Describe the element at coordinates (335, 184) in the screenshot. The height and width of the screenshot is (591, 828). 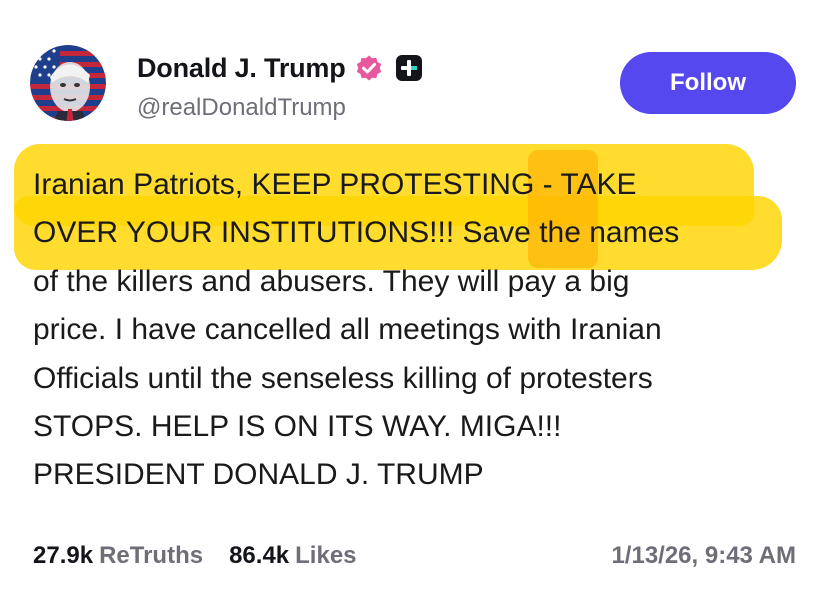
I see `post-line: Iranian Patriots, KEEP PROTESTING - TAKE` at that location.